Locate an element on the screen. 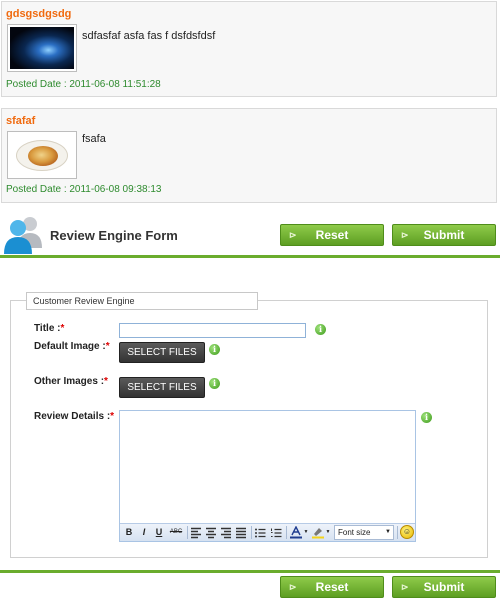 The image size is (500, 609). title-label: Title :* is located at coordinates (49, 328).